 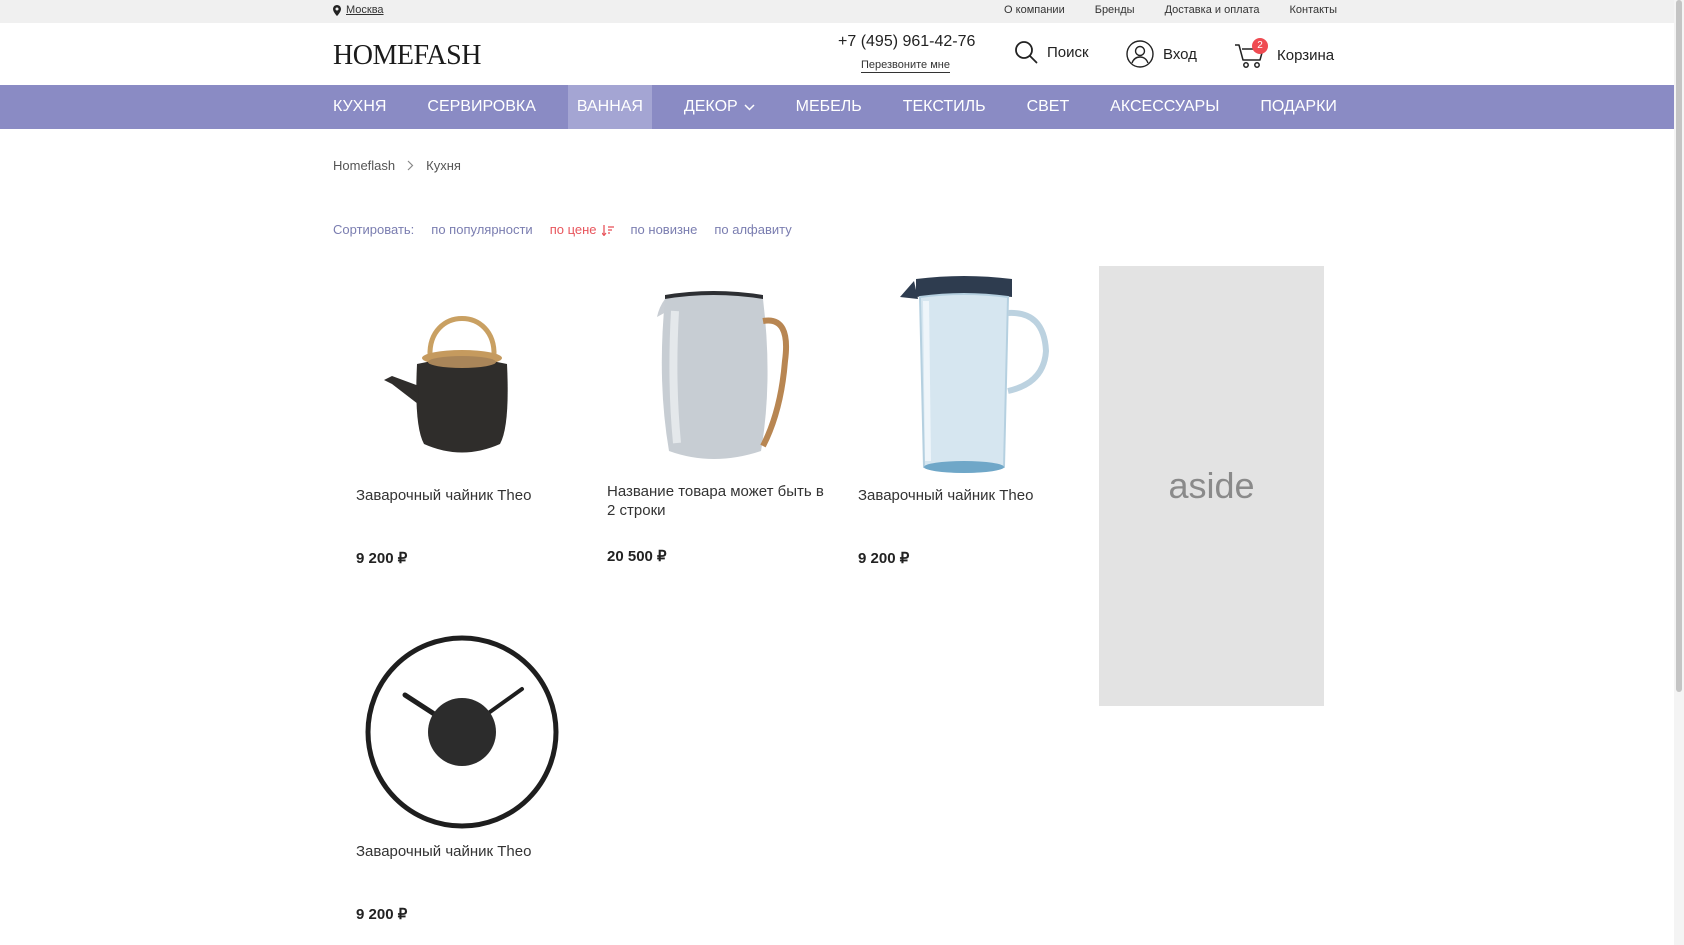 I want to click on search-label: Поиск, so click(x=1068, y=52).